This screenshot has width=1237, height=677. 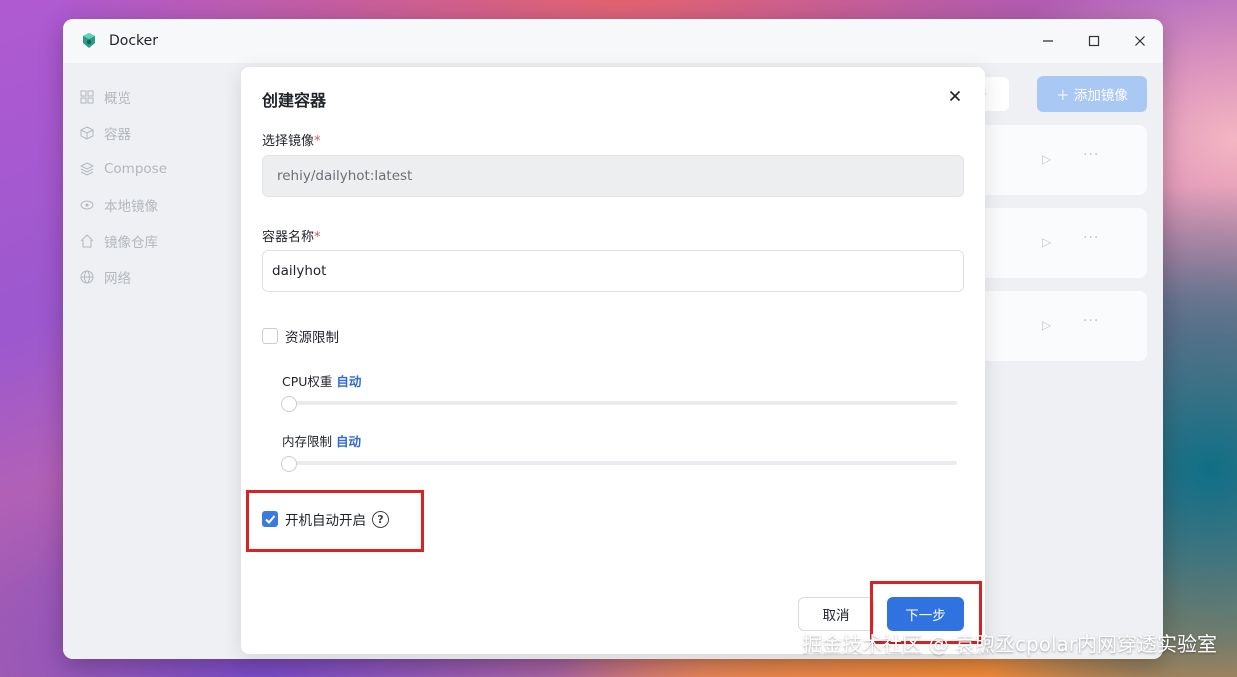 I want to click on resource-limit-row: 资源限制, so click(x=300, y=336).